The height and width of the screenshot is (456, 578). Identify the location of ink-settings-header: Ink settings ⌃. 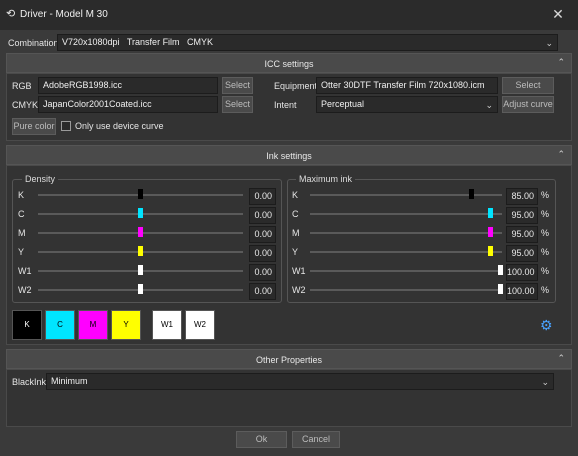
(289, 155).